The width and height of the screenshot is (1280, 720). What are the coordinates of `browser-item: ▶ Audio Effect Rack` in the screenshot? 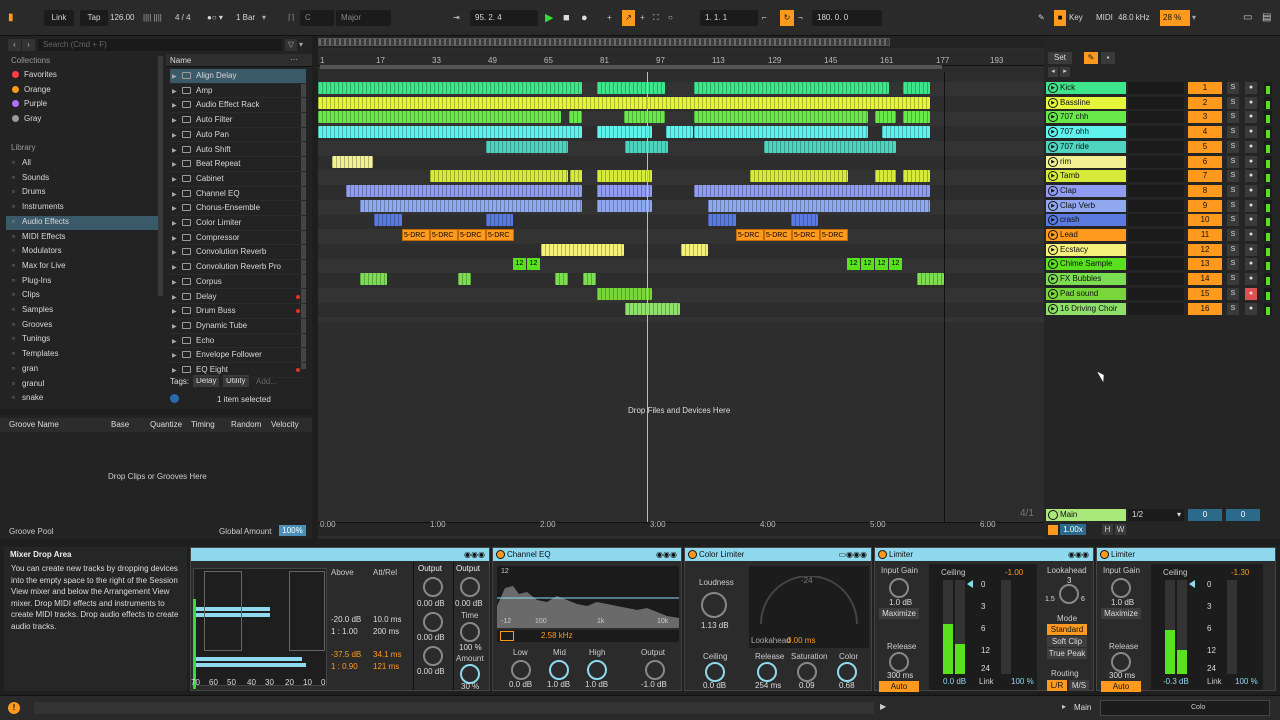 It's located at (238, 106).